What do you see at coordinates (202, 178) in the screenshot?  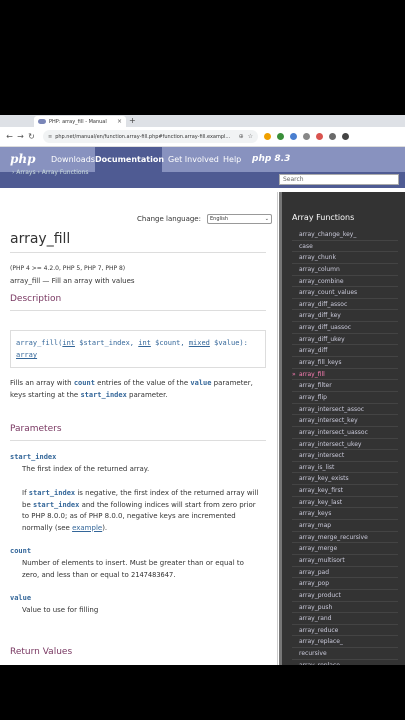 I see `sub-header: › Arrays › Array Functions Search` at bounding box center [202, 178].